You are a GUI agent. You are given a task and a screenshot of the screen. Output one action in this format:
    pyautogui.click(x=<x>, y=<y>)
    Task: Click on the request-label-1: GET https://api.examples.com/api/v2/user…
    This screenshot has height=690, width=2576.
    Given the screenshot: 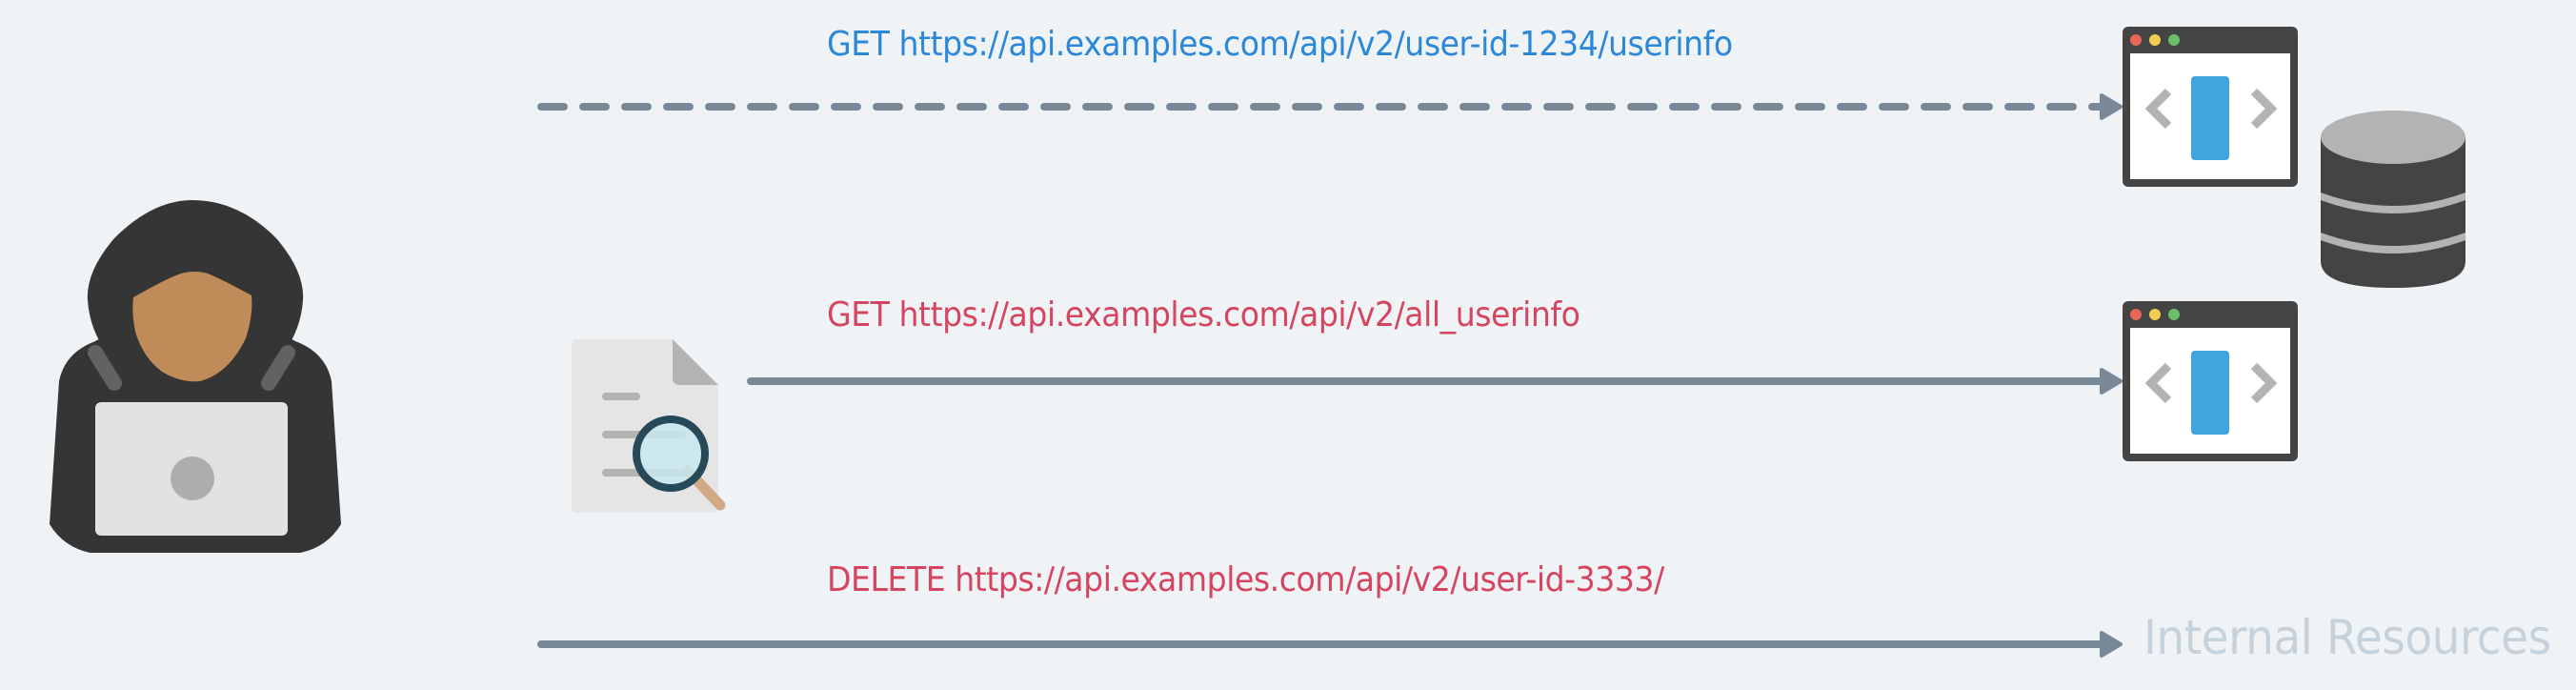 What is the action you would take?
    pyautogui.click(x=1280, y=44)
    